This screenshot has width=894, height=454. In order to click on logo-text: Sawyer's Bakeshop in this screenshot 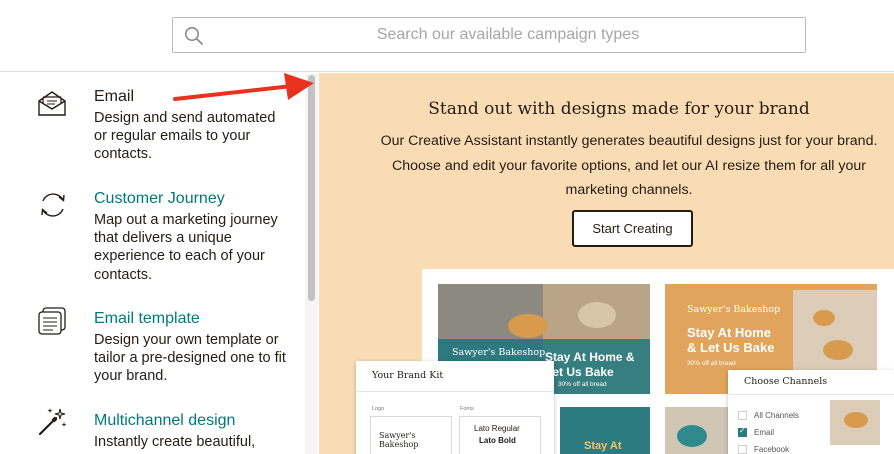, I will do `click(399, 440)`.